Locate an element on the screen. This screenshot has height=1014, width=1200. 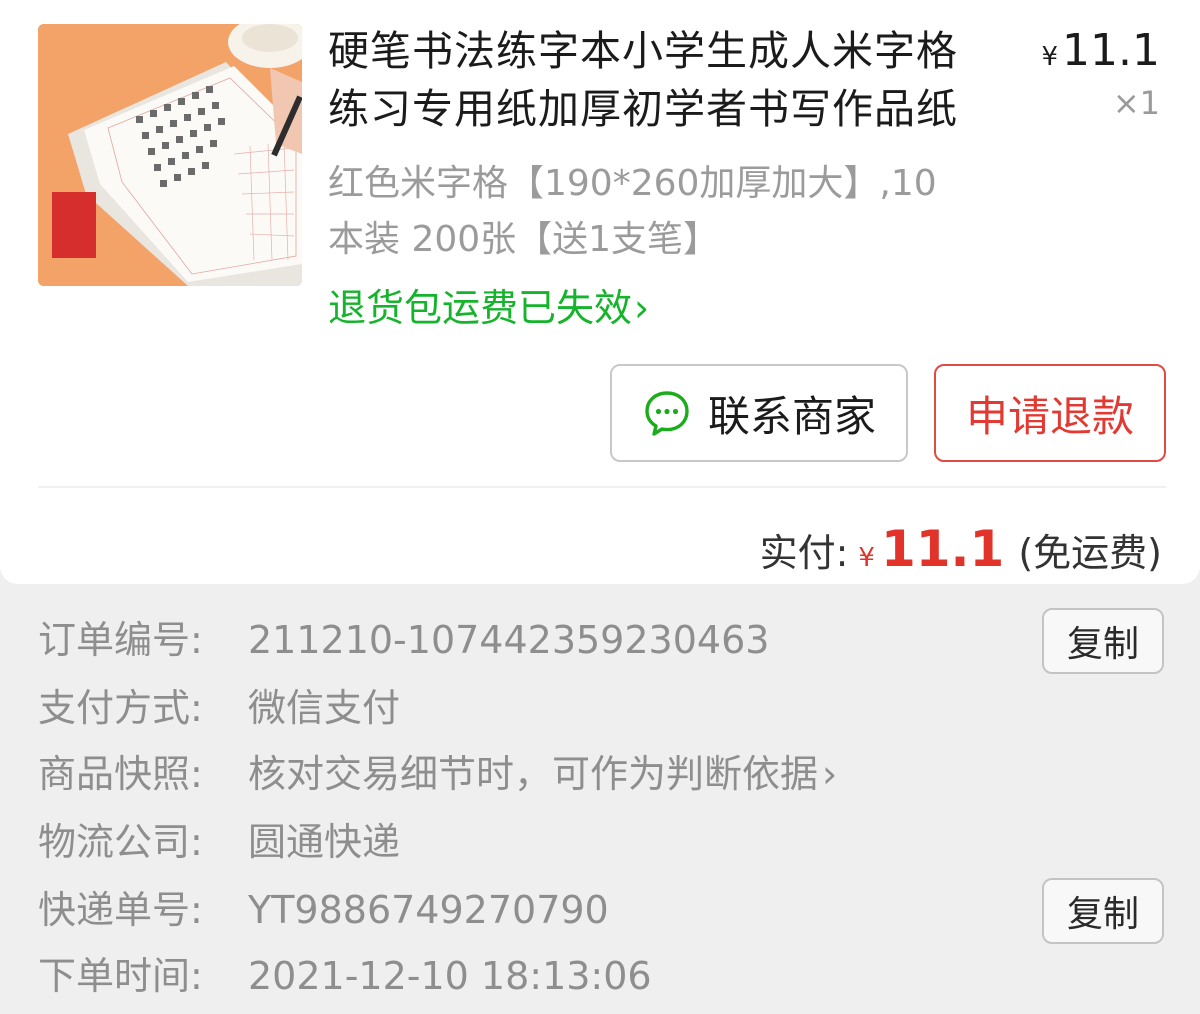
product-thumbnail-image is located at coordinates (170, 155).